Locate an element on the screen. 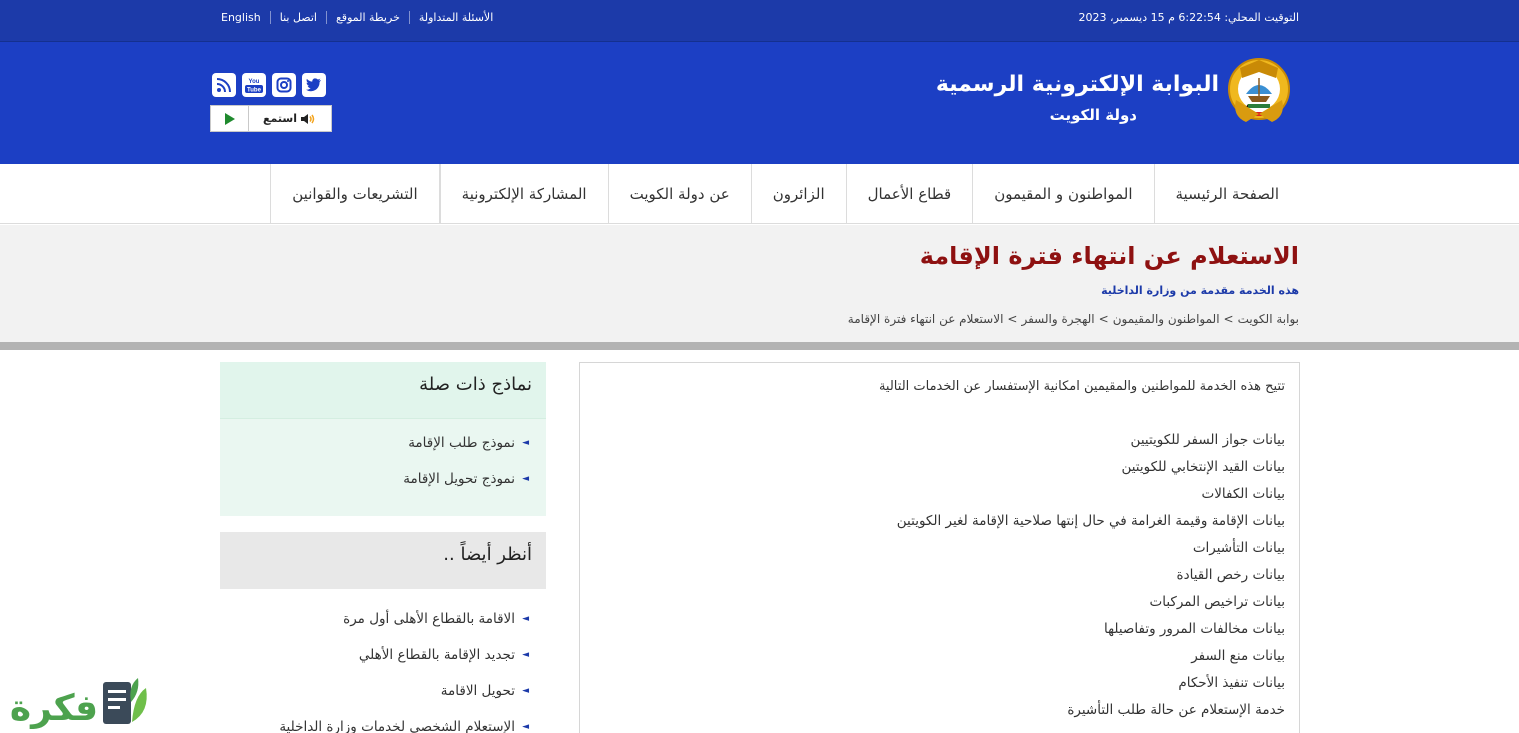 This screenshot has height=733, width=1519. kuwait-emblem-logo is located at coordinates (1259, 94).